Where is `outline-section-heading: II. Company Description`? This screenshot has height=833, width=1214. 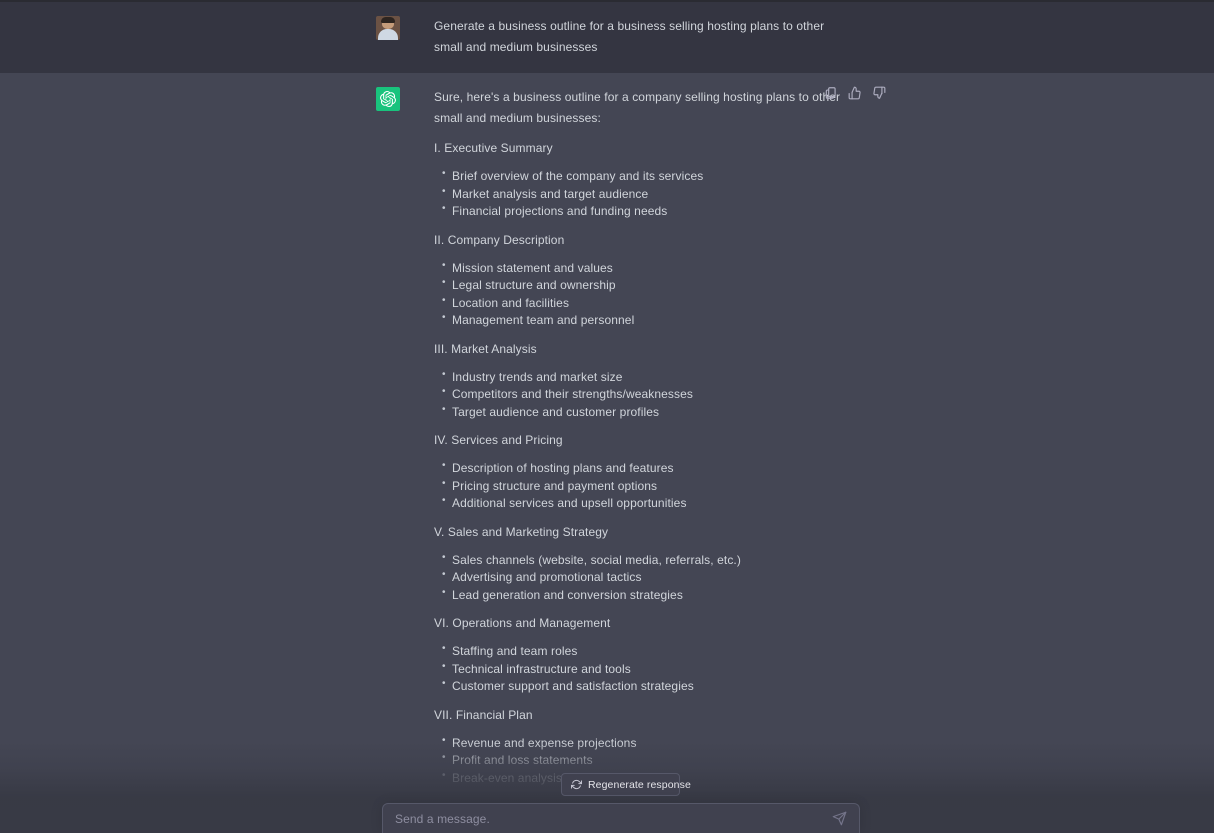
outline-section-heading: II. Company Description is located at coordinates (499, 239).